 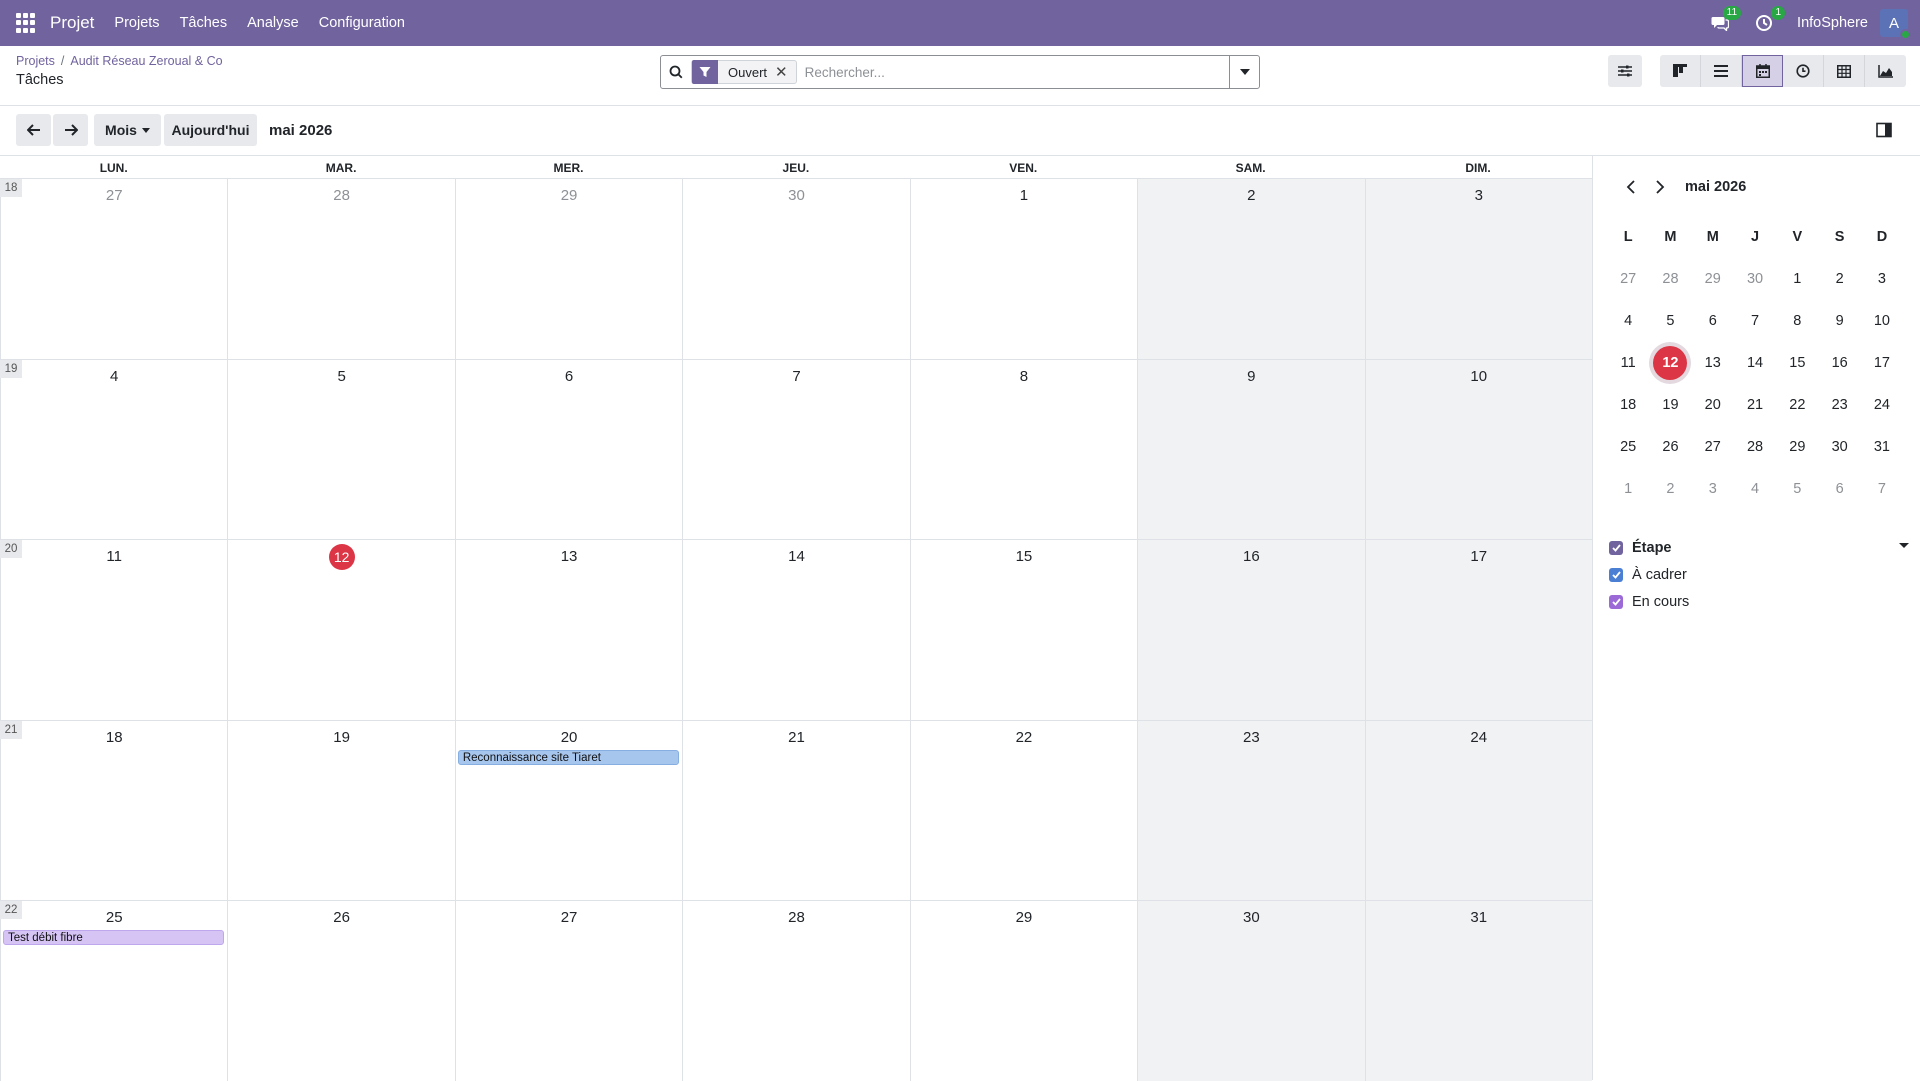 I want to click on filter-item: À cadrer, so click(x=1759, y=574).